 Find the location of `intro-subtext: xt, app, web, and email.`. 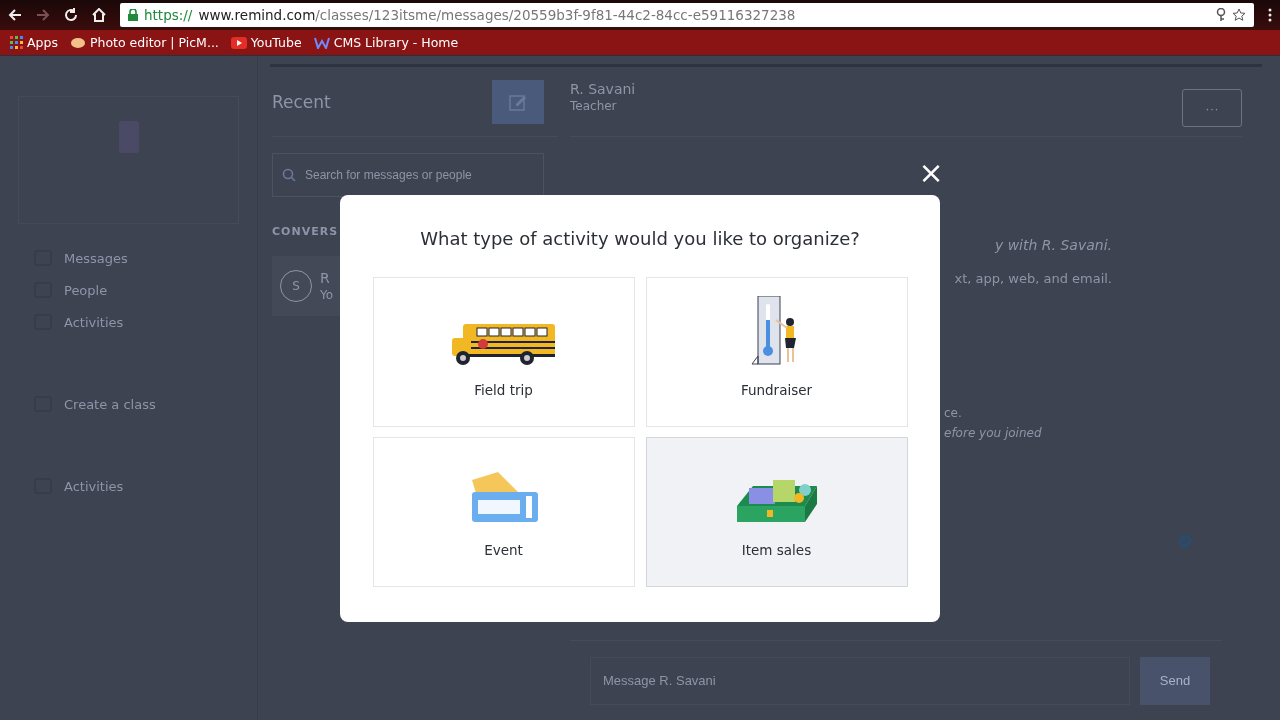

intro-subtext: xt, app, web, and email. is located at coordinates (1033, 278).